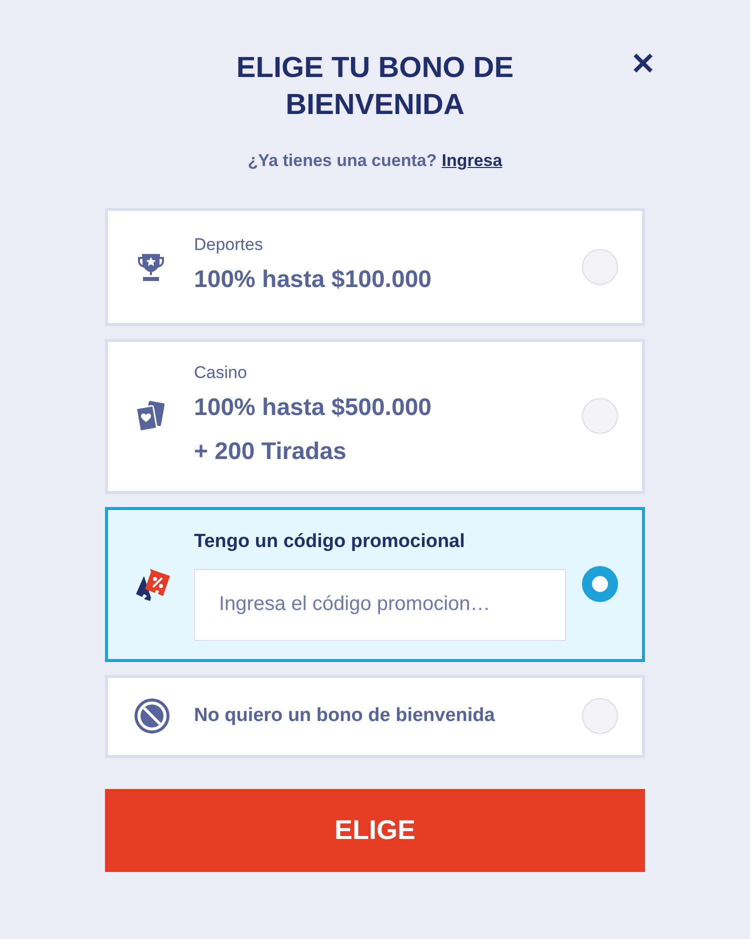  I want to click on bonus-amount: 100% hasta $100.000, so click(313, 280).